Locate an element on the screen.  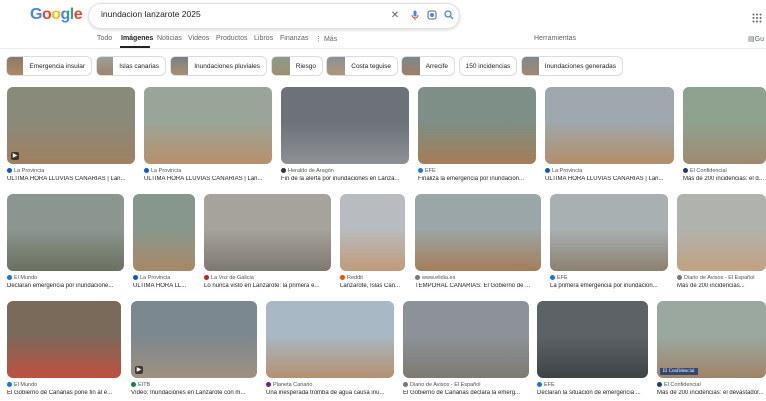
search-box: ✕ is located at coordinates (274, 16).